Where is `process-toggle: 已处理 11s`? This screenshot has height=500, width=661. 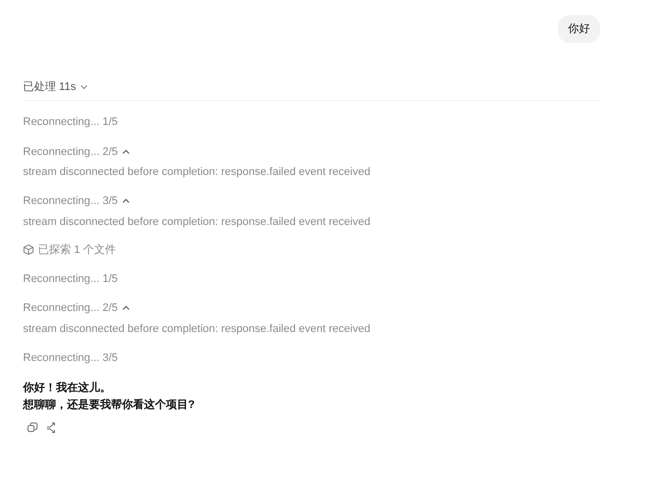 process-toggle: 已处理 11s is located at coordinates (55, 87).